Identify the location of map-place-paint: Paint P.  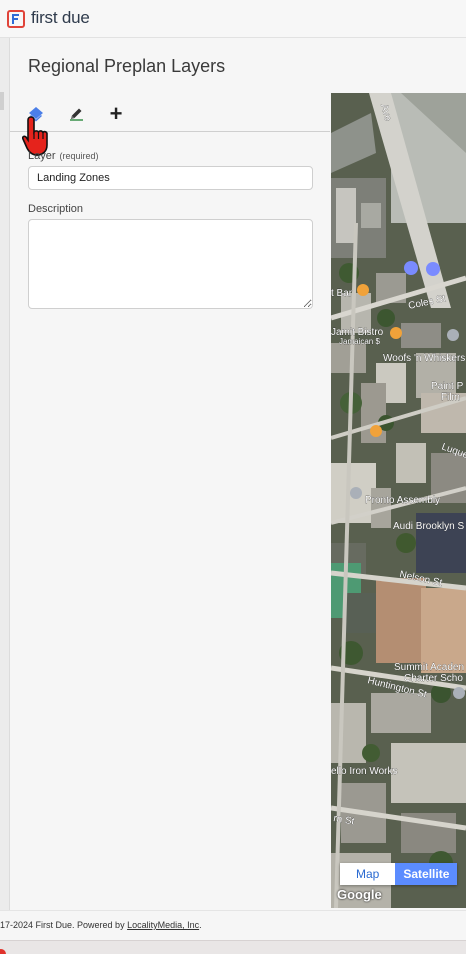
(447, 386).